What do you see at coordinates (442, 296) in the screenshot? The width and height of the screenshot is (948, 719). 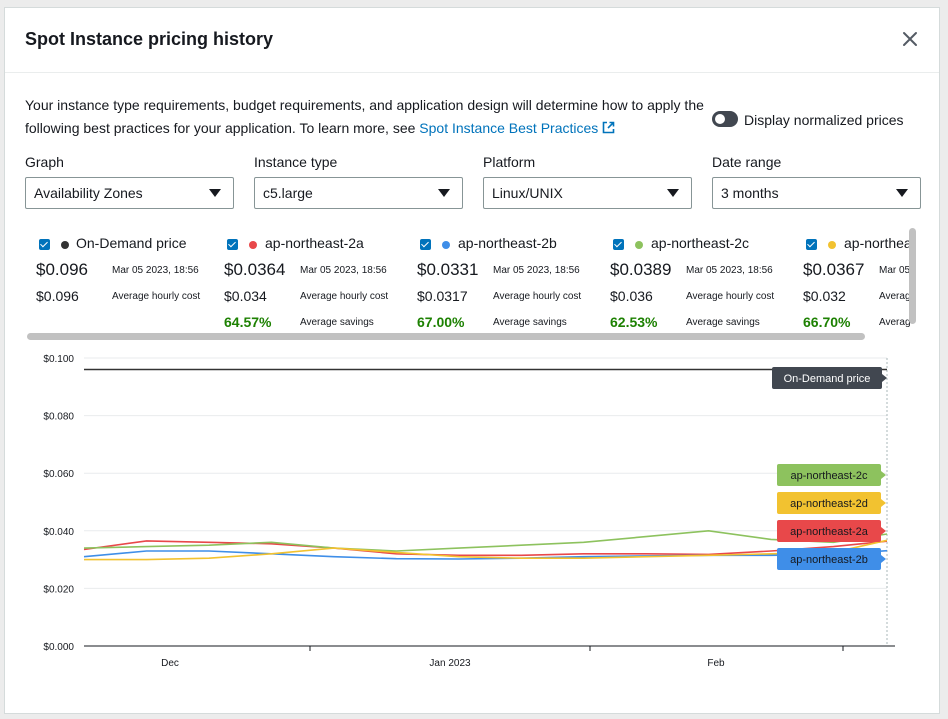 I see `average-price: $0.0317` at bounding box center [442, 296].